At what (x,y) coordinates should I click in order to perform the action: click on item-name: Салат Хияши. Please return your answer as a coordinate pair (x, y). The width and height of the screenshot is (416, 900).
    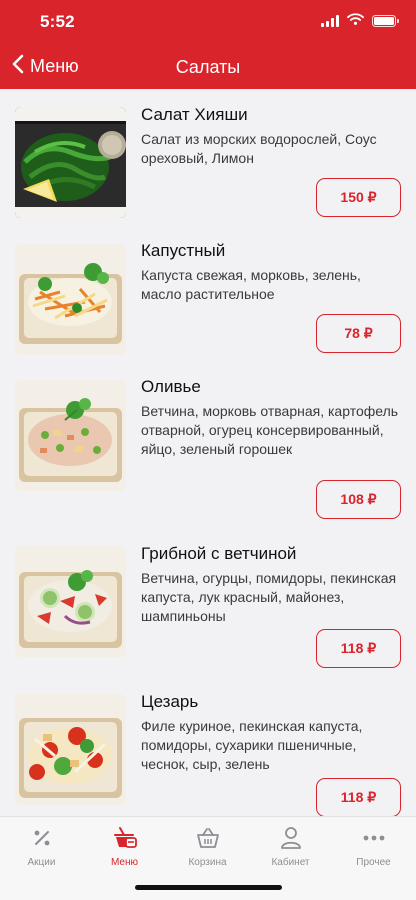
    Looking at the image, I should click on (194, 114).